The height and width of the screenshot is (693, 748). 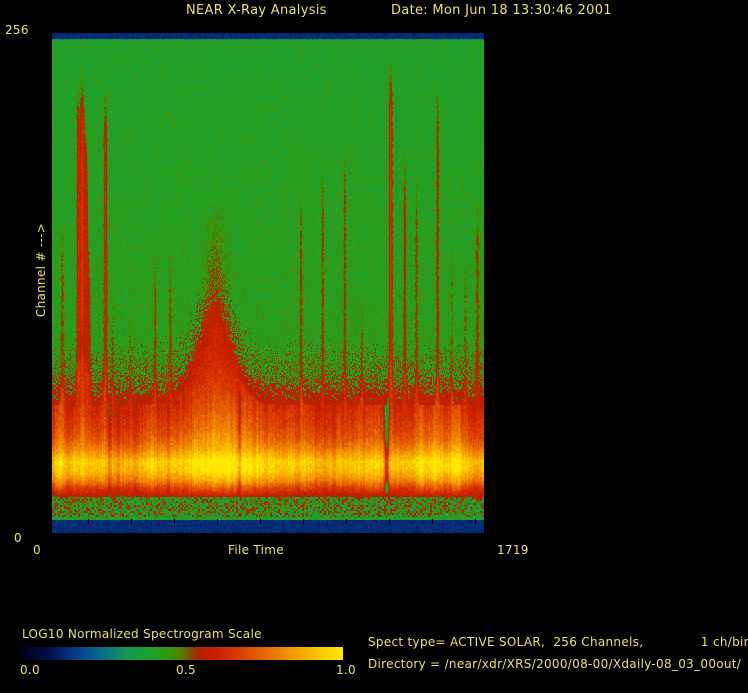 I want to click on colorbar-gradient, so click(x=182, y=653).